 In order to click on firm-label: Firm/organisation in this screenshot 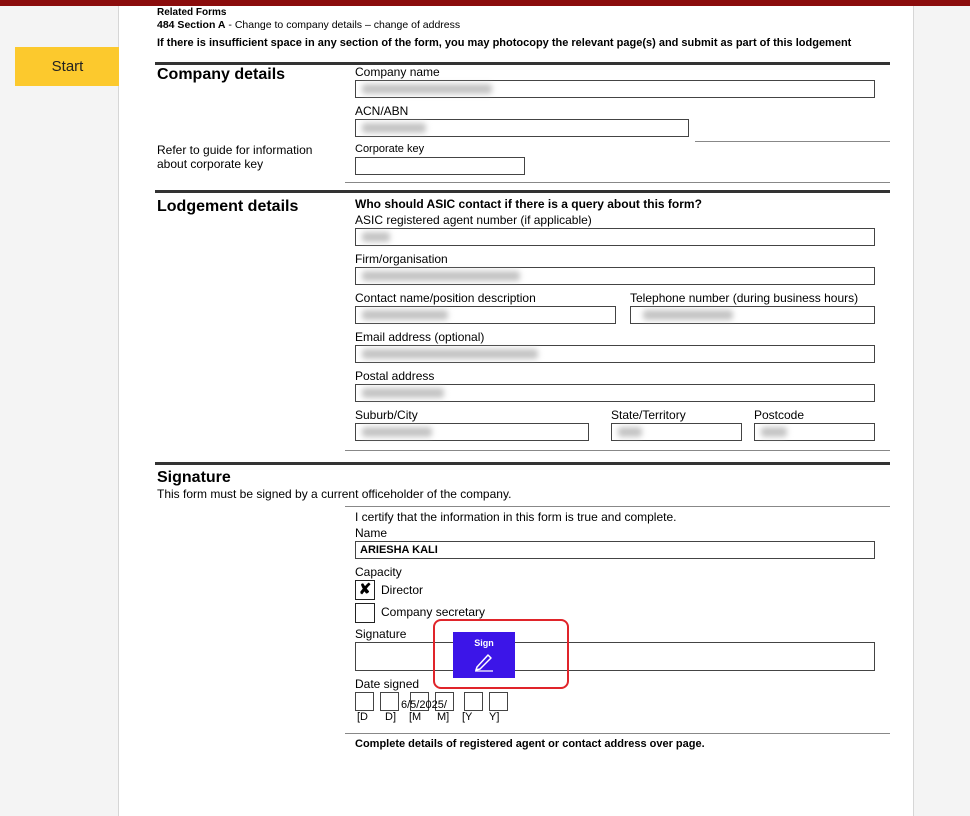, I will do `click(401, 259)`.